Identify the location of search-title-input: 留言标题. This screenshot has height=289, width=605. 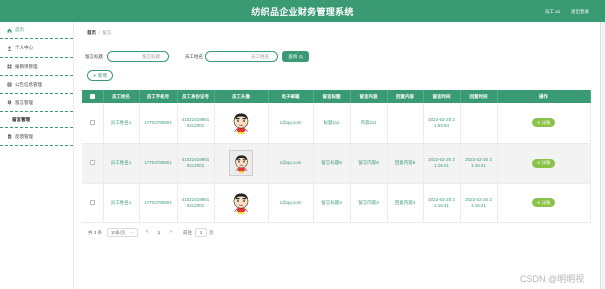
(138, 56).